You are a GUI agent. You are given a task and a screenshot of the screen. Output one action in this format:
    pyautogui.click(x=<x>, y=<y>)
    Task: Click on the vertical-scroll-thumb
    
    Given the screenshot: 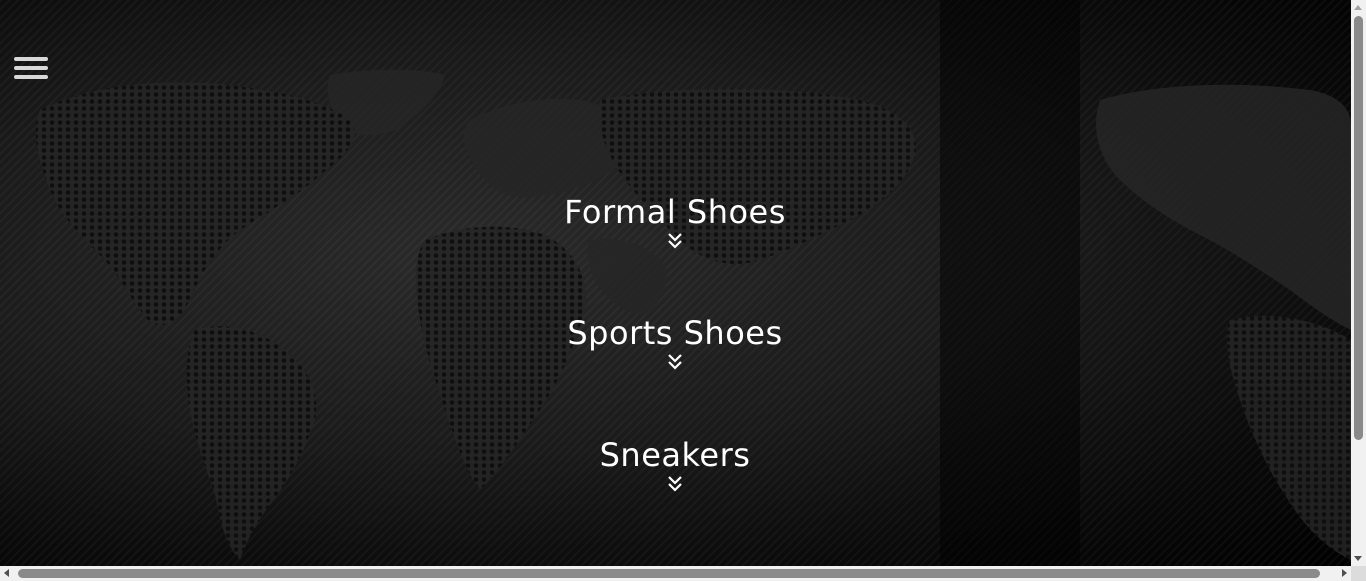 What is the action you would take?
    pyautogui.click(x=1358, y=228)
    